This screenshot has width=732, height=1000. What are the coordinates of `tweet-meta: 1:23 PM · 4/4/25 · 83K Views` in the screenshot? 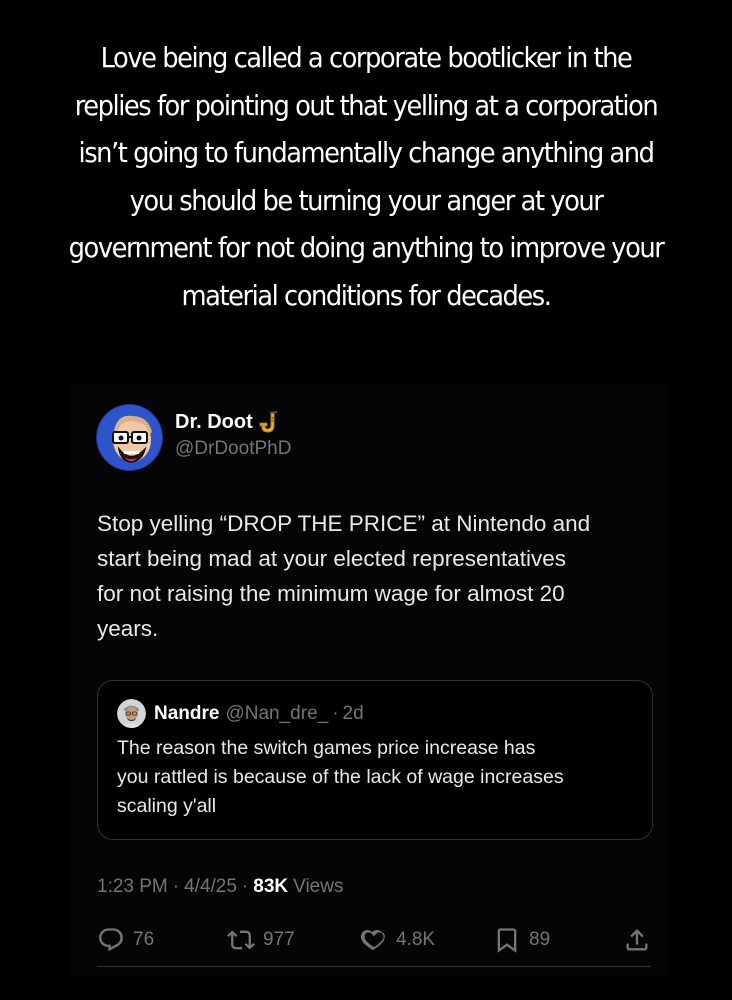 It's located at (220, 887).